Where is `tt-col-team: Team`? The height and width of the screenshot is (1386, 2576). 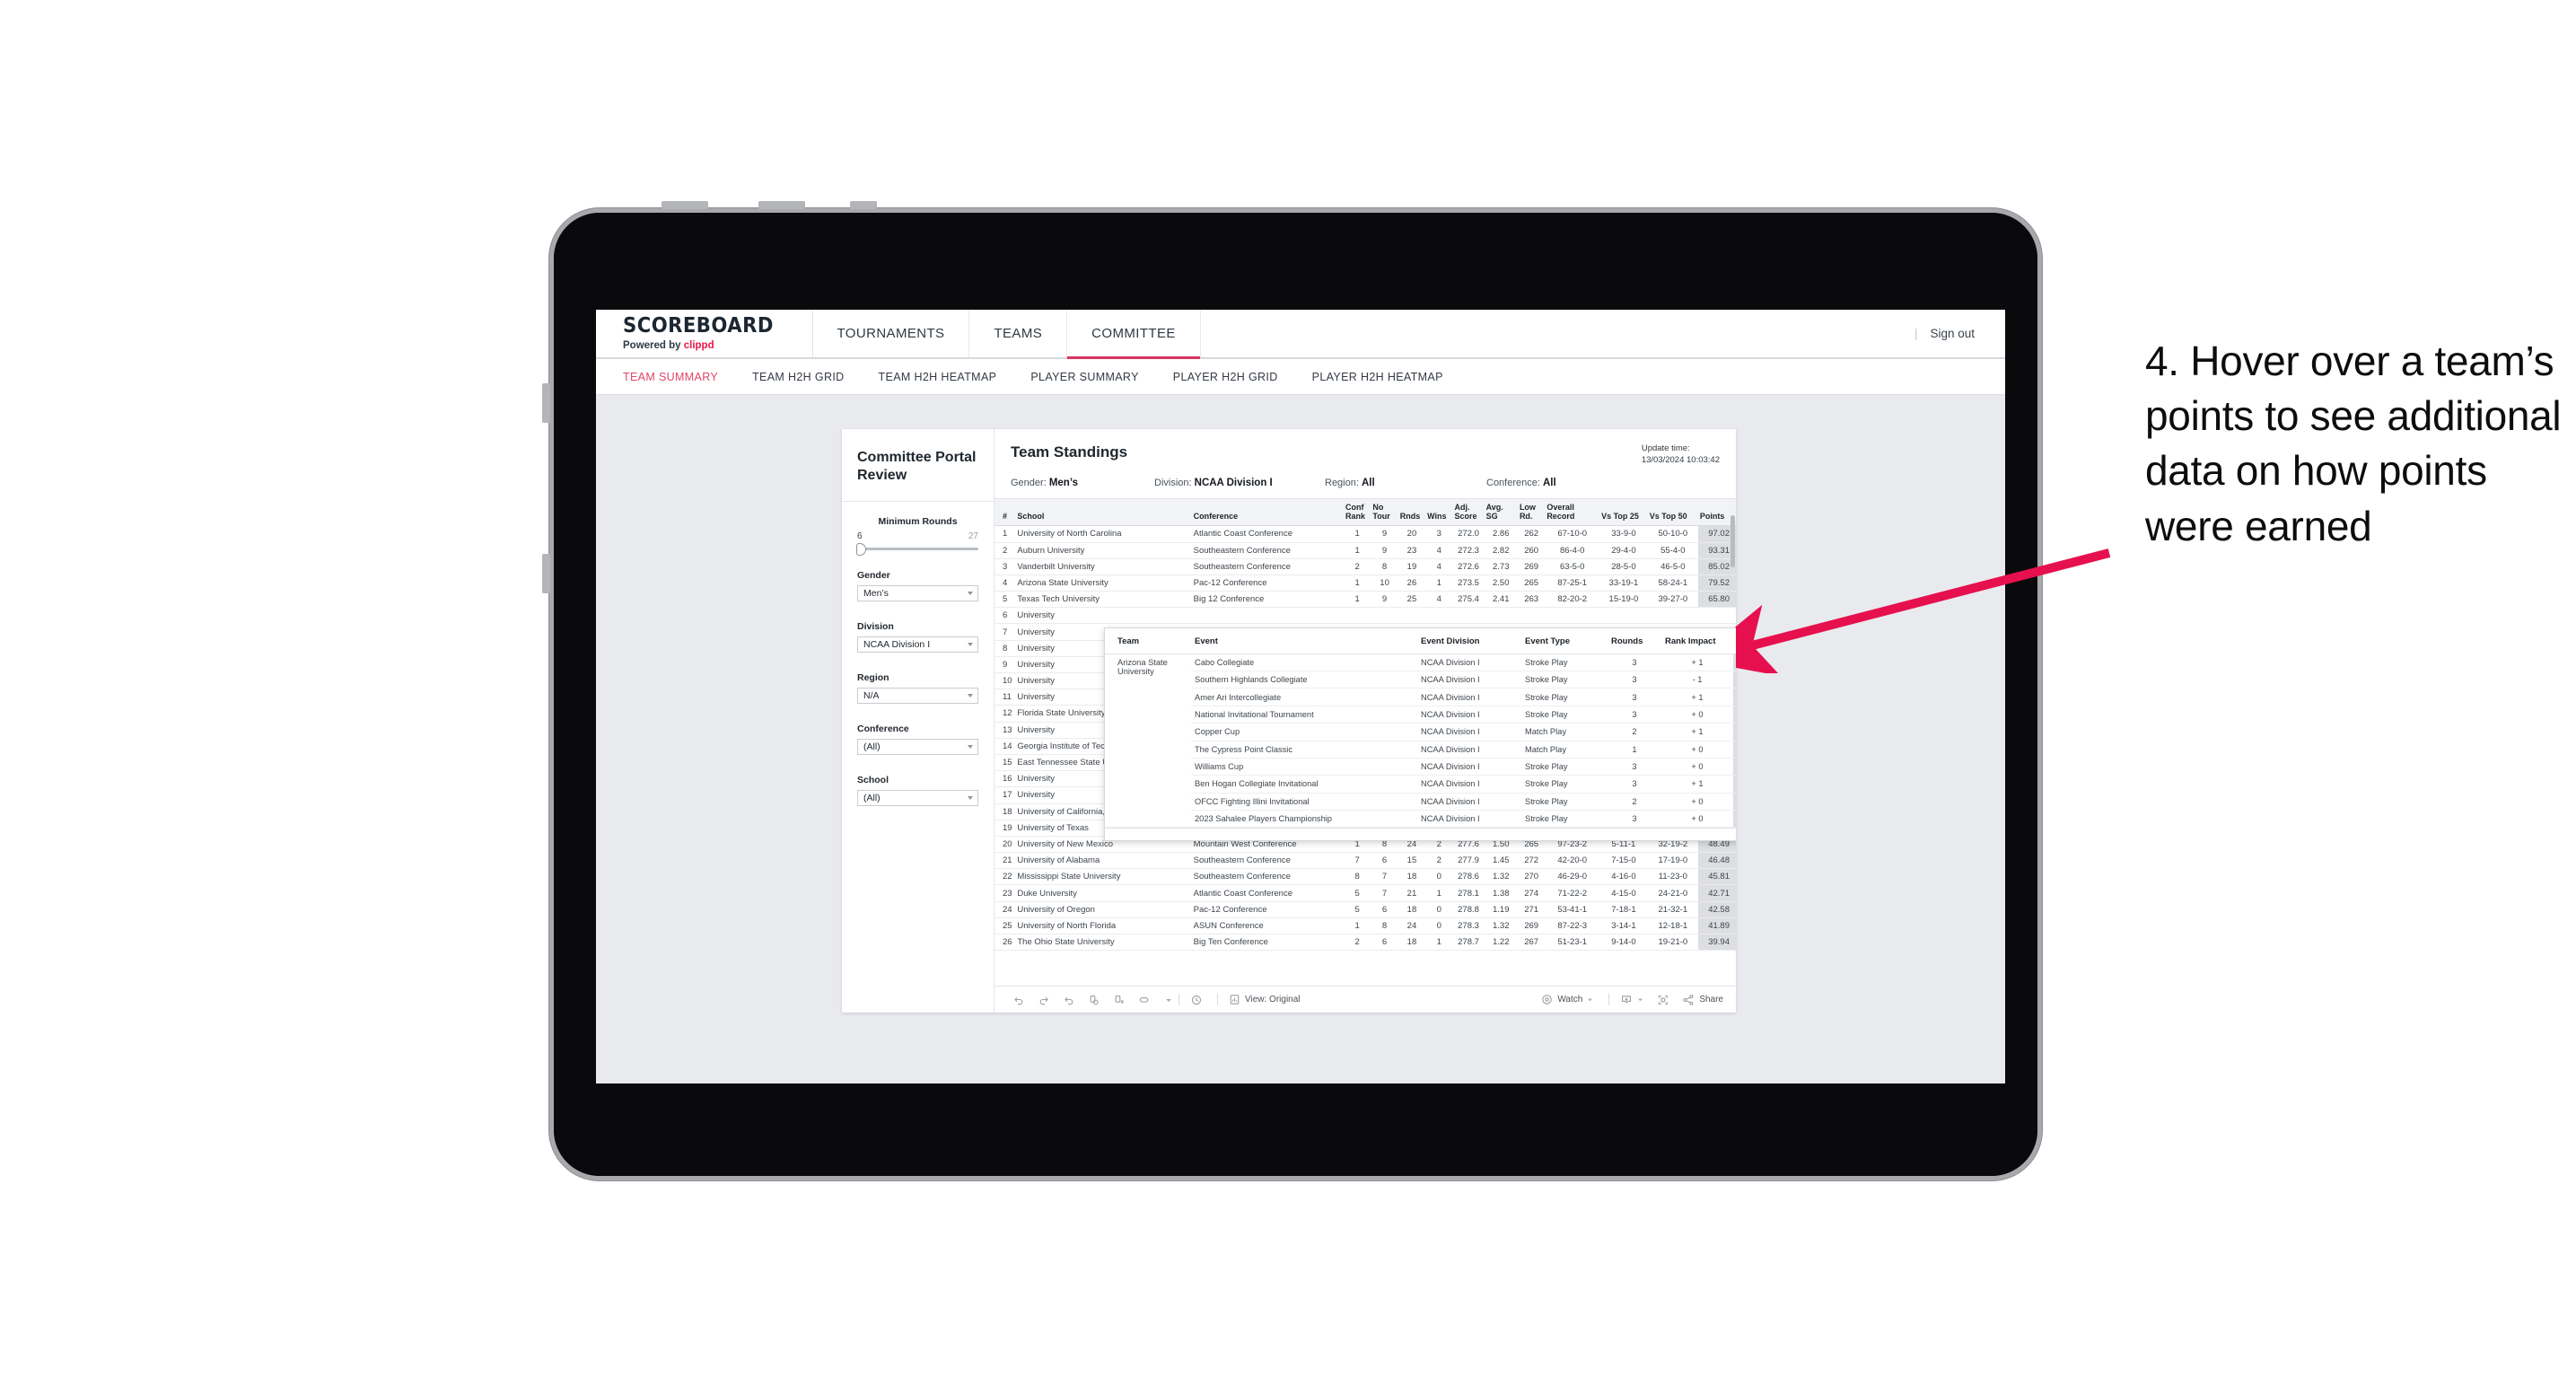
tt-col-team: Team is located at coordinates (1148, 641).